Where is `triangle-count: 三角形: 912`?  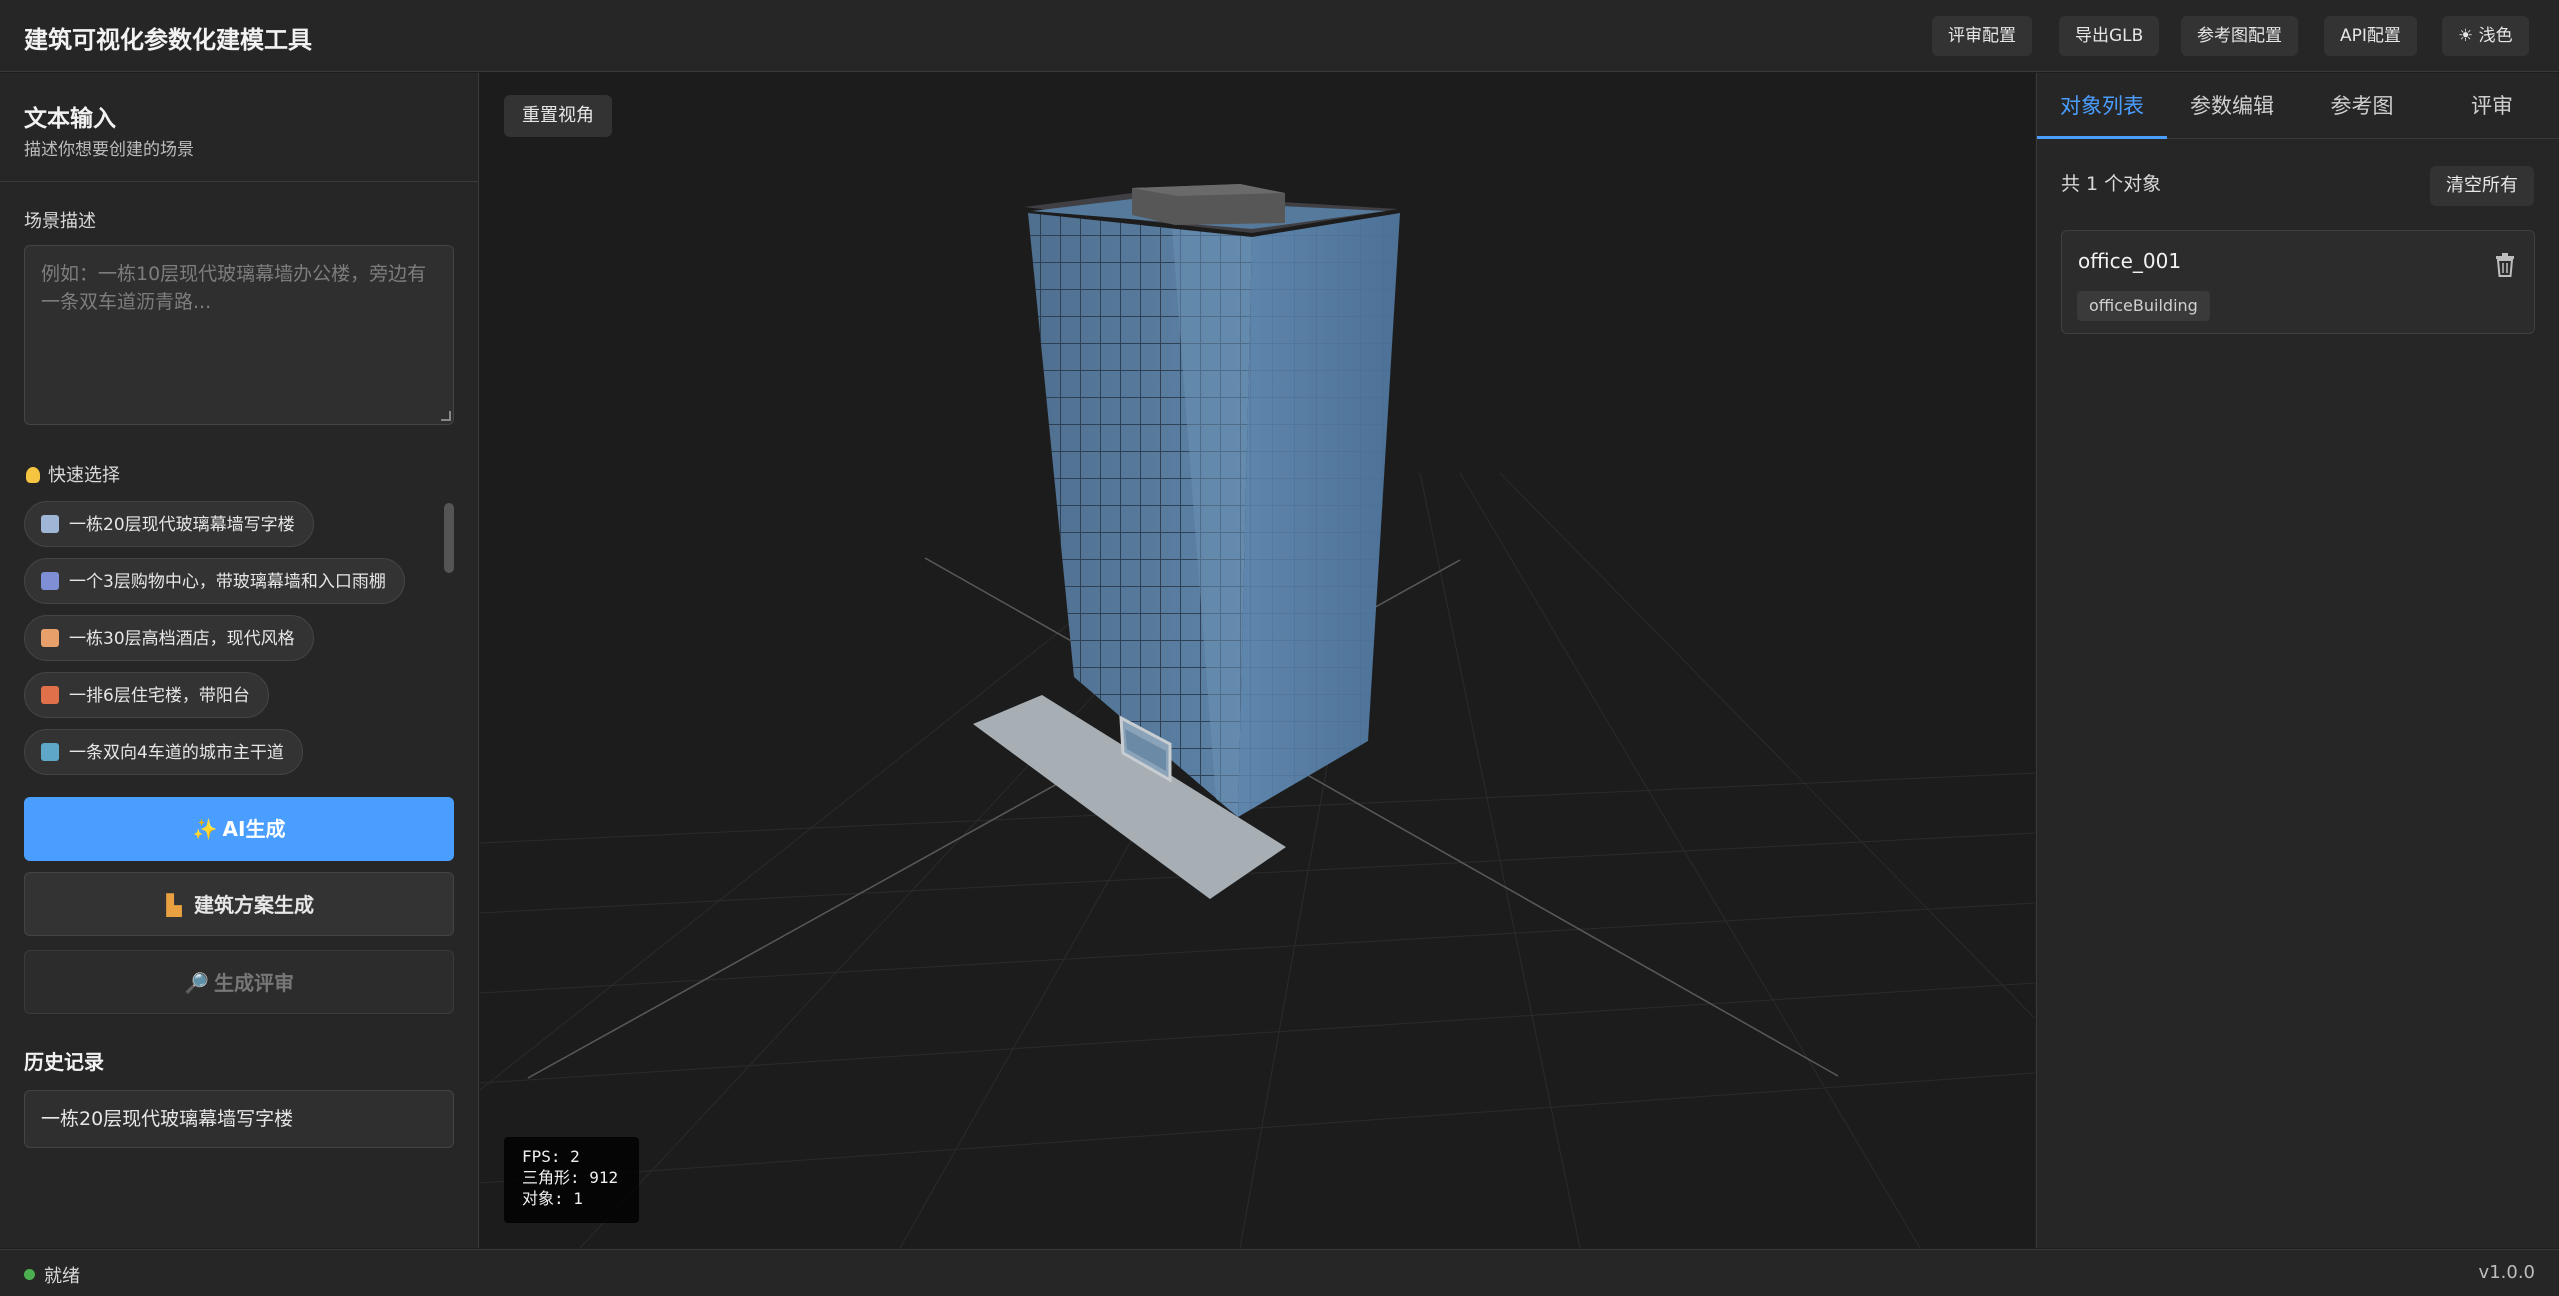
triangle-count: 三角形: 912 is located at coordinates (570, 1177).